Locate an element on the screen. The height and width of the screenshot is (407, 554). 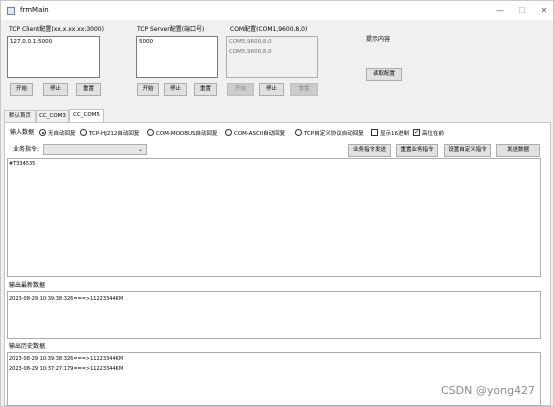
com-list: COM5,9600,8,0 COM5,9600,8,0 is located at coordinates (272, 57).